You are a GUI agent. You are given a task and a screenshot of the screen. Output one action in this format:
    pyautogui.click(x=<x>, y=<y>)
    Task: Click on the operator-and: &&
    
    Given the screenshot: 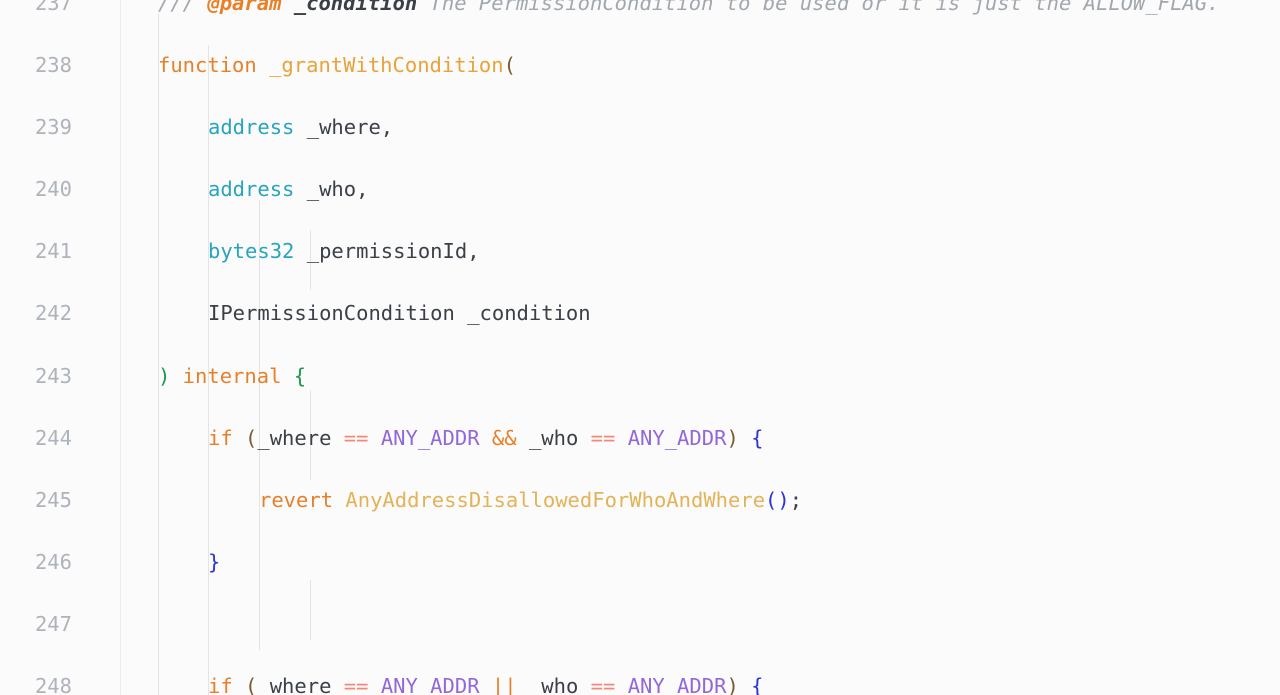 What is the action you would take?
    pyautogui.click(x=504, y=437)
    